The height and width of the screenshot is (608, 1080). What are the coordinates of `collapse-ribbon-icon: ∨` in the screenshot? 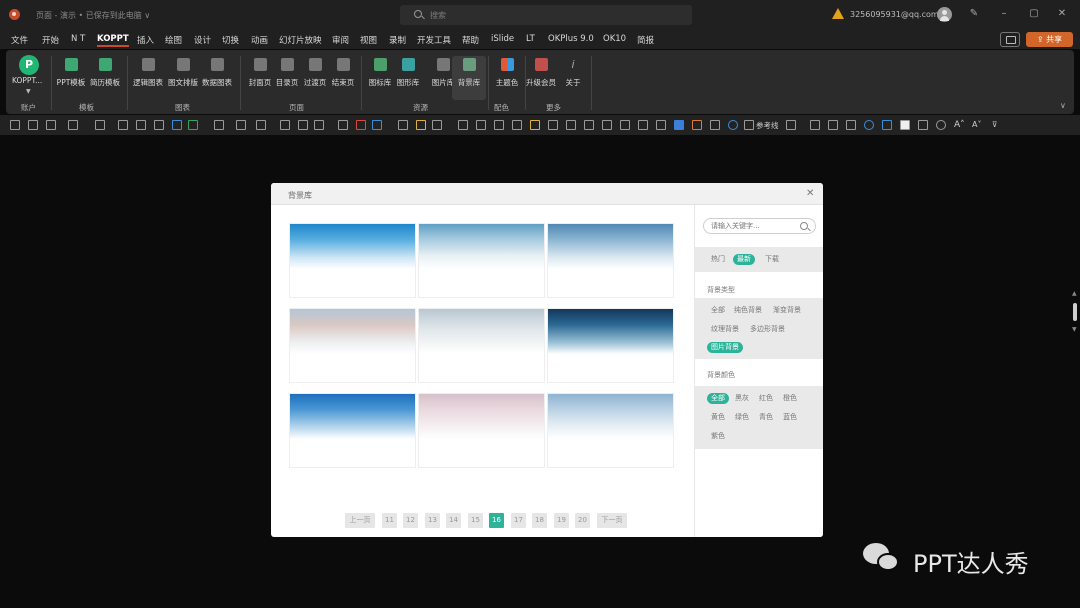 It's located at (1063, 105).